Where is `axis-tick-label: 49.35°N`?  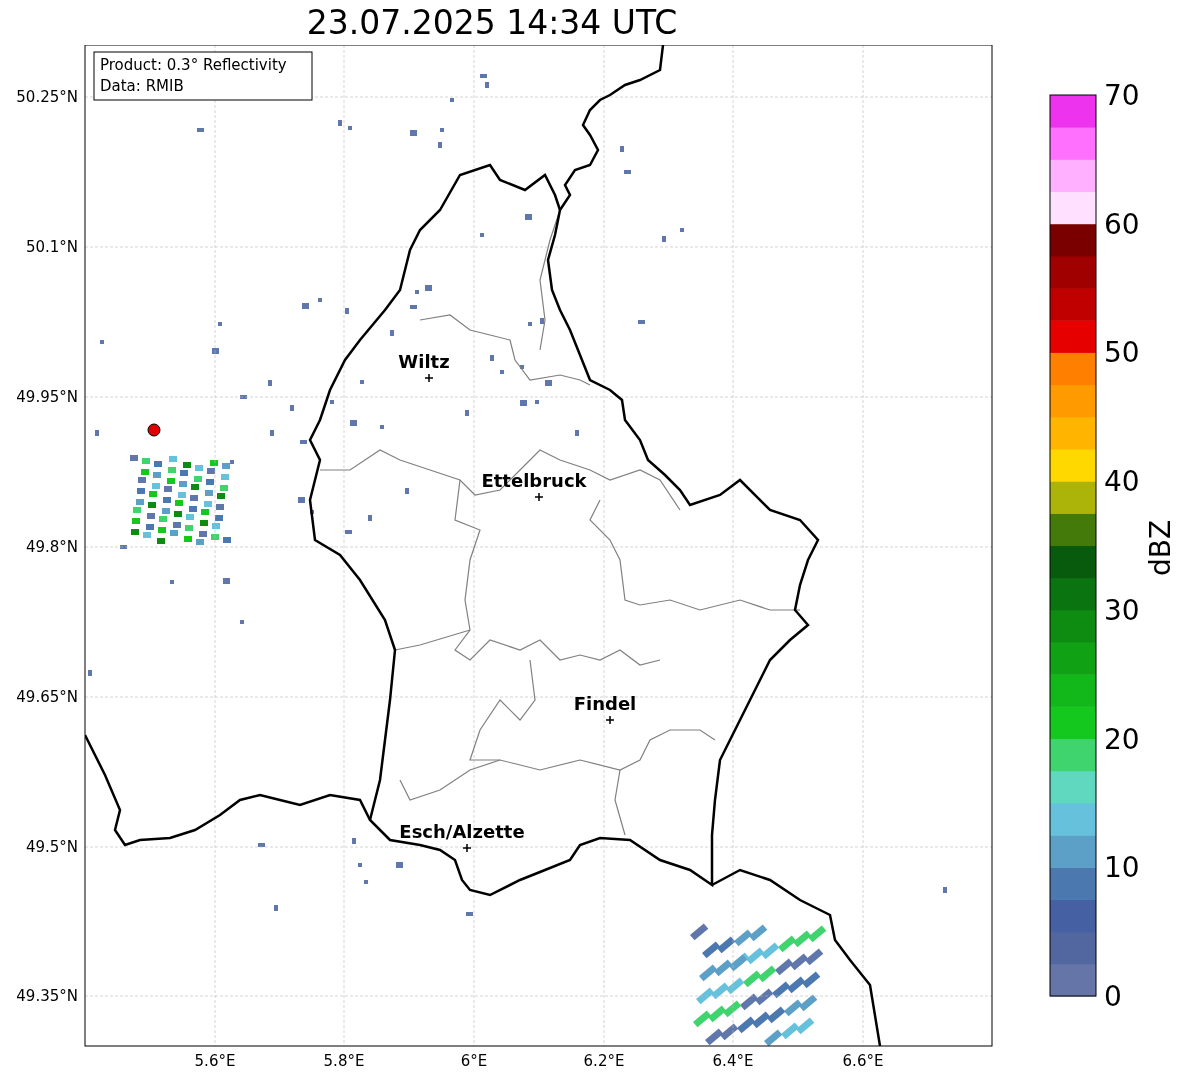
axis-tick-label: 49.35°N is located at coordinates (47, 996).